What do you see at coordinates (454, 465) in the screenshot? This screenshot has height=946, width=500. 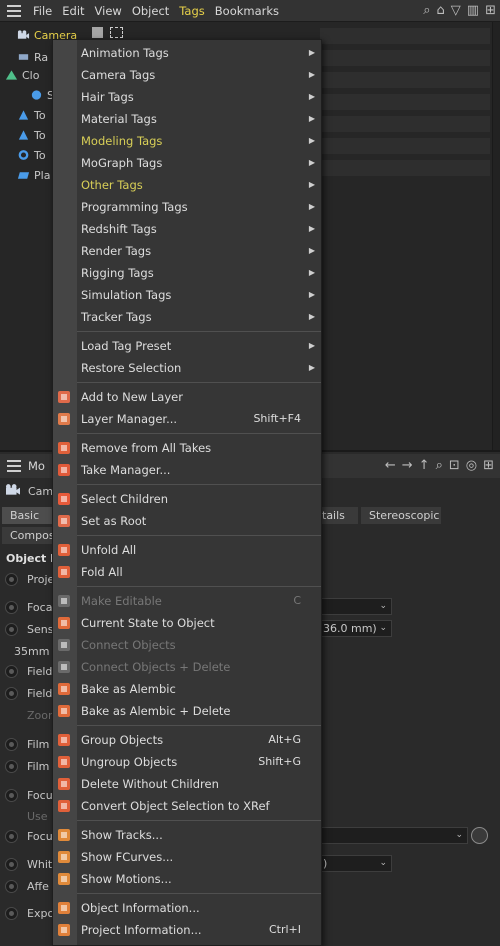 I see `lock-icon: ⊡` at bounding box center [454, 465].